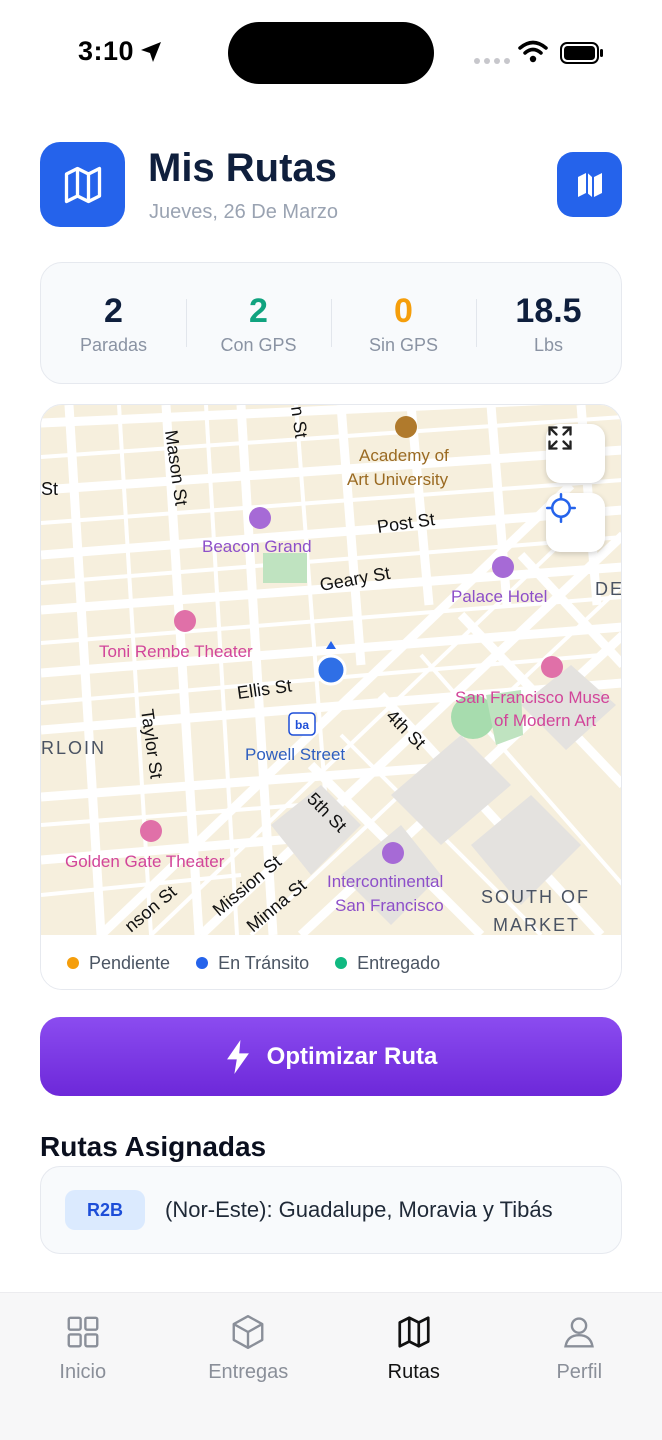  I want to click on stat-paradas: 2 Paradas, so click(113, 323).